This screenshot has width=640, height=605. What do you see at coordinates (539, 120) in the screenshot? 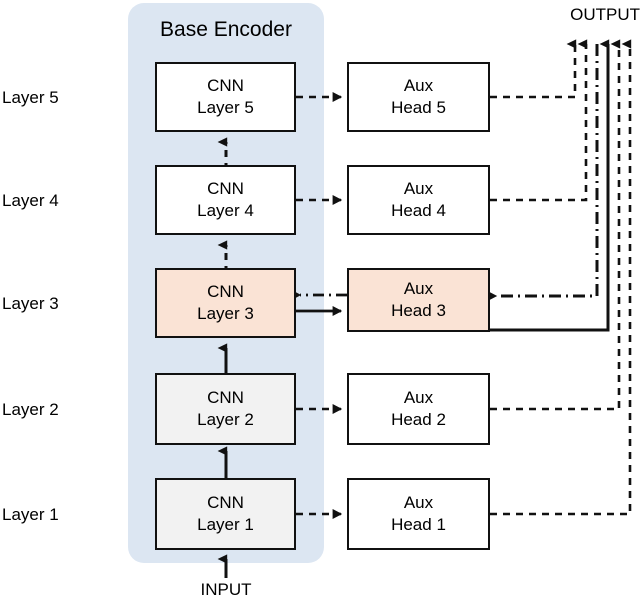
I see `edge-head4-to-output` at bounding box center [539, 120].